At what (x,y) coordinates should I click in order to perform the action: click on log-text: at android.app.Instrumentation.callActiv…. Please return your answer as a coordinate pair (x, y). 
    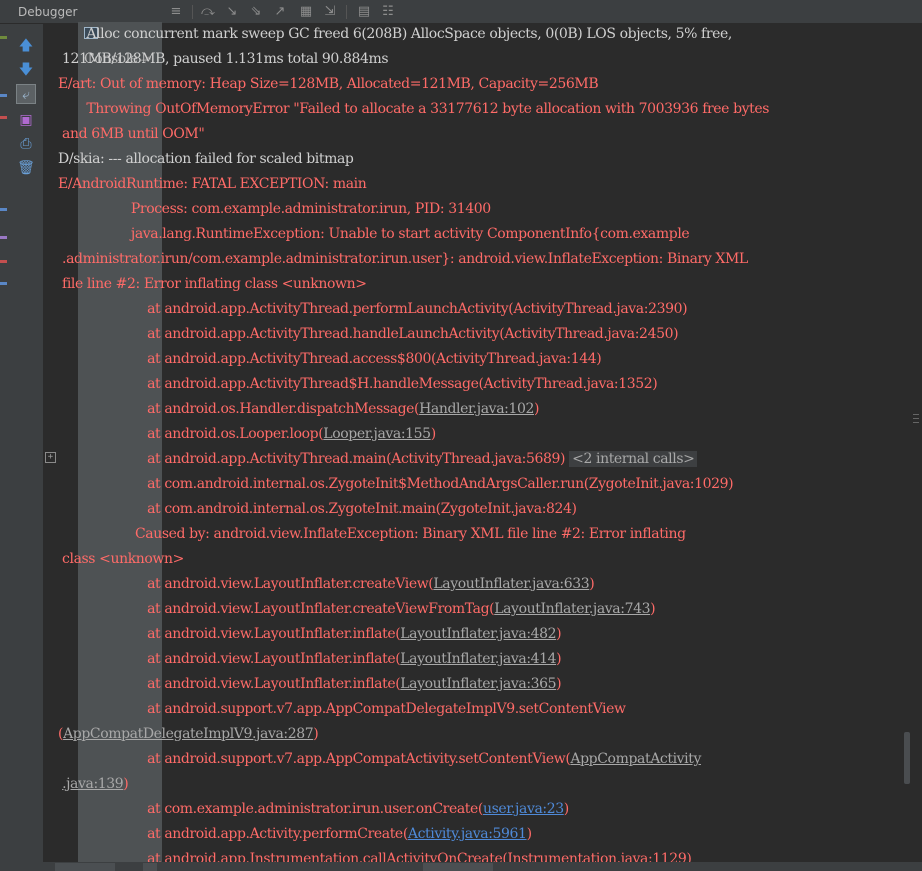
    Looking at the image, I should click on (375, 856).